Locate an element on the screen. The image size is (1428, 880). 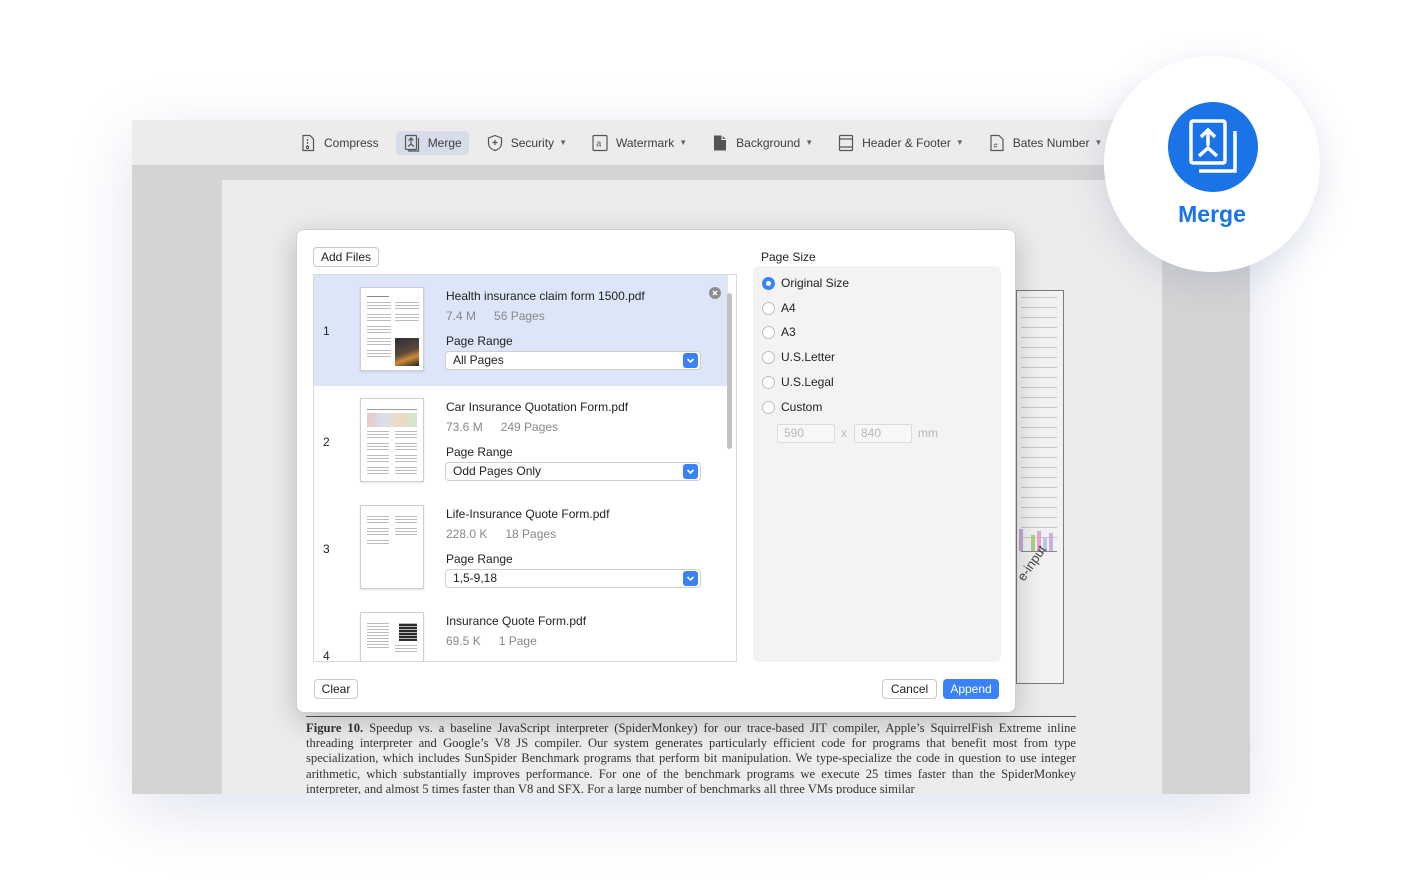
background-icon is located at coordinates (720, 142).